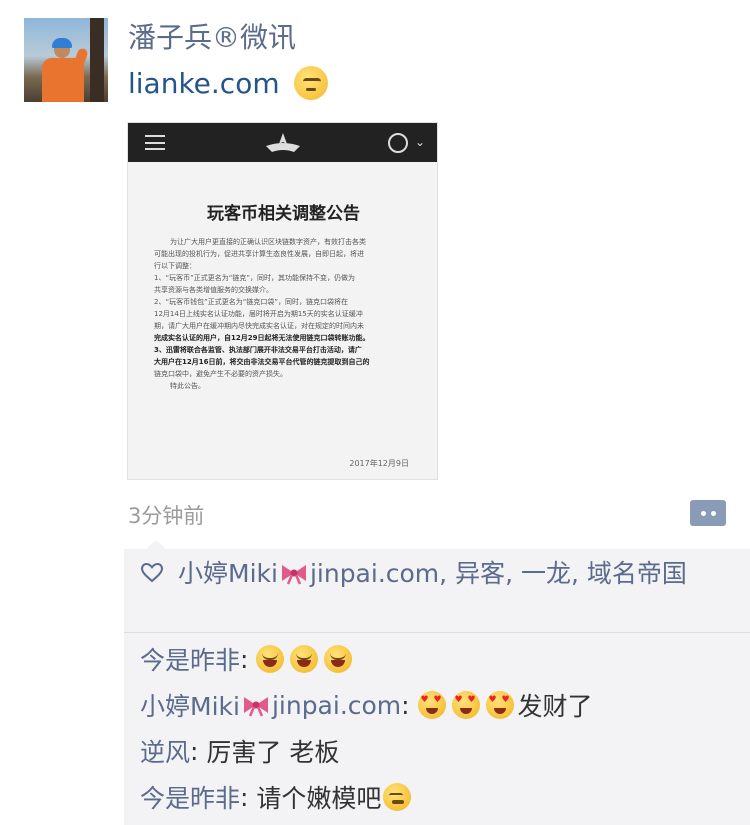 Image resolution: width=750 pixels, height=825 pixels. I want to click on comment-item: 今是昨非 :, so click(246, 659).